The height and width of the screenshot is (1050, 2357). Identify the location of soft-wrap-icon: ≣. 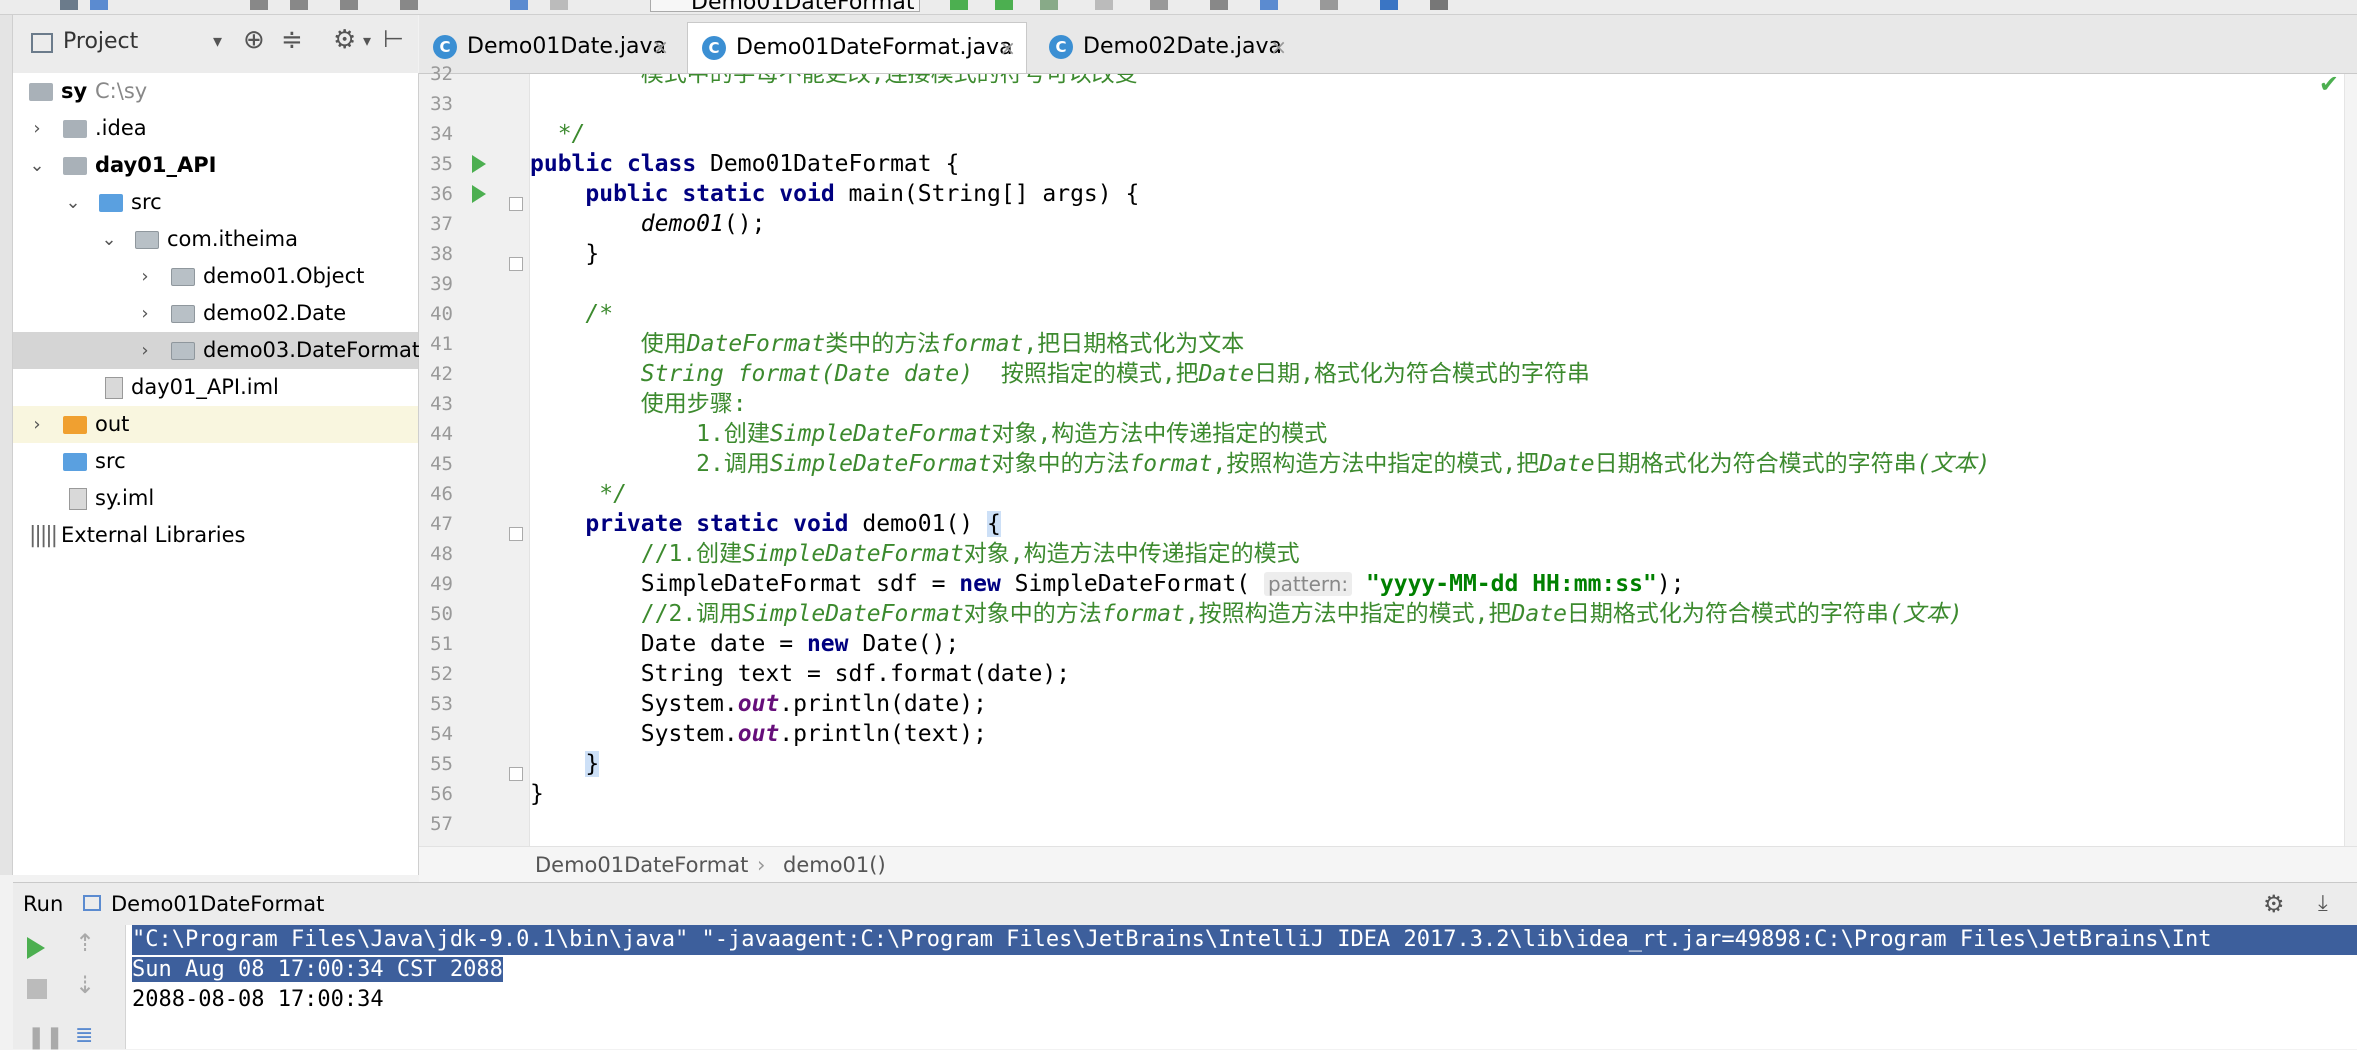
(84, 1035).